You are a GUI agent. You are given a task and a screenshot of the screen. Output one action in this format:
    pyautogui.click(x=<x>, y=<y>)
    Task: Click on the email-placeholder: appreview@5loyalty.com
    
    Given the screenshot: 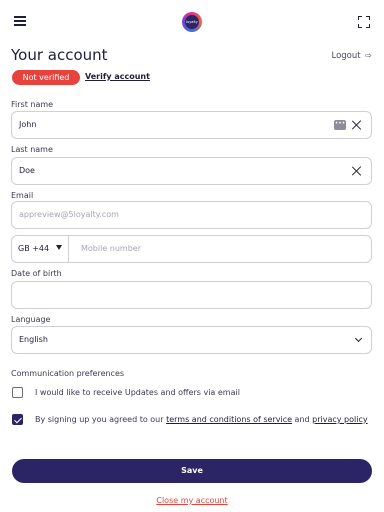 What is the action you would take?
    pyautogui.click(x=69, y=214)
    